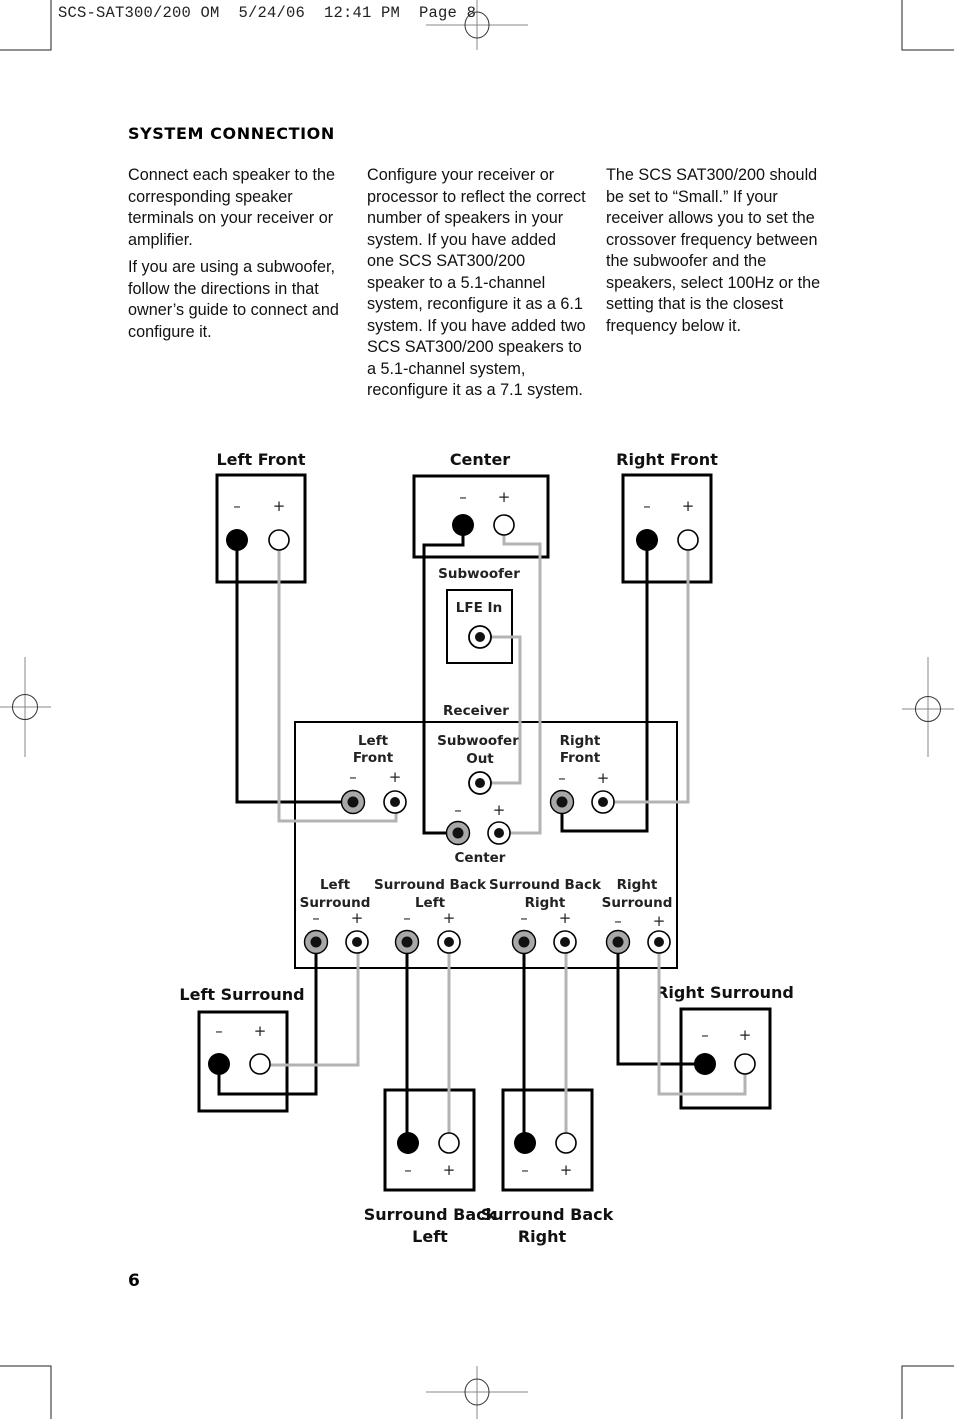  I want to click on receiver-label-surround-back-right: Surround Back, so click(545, 885).